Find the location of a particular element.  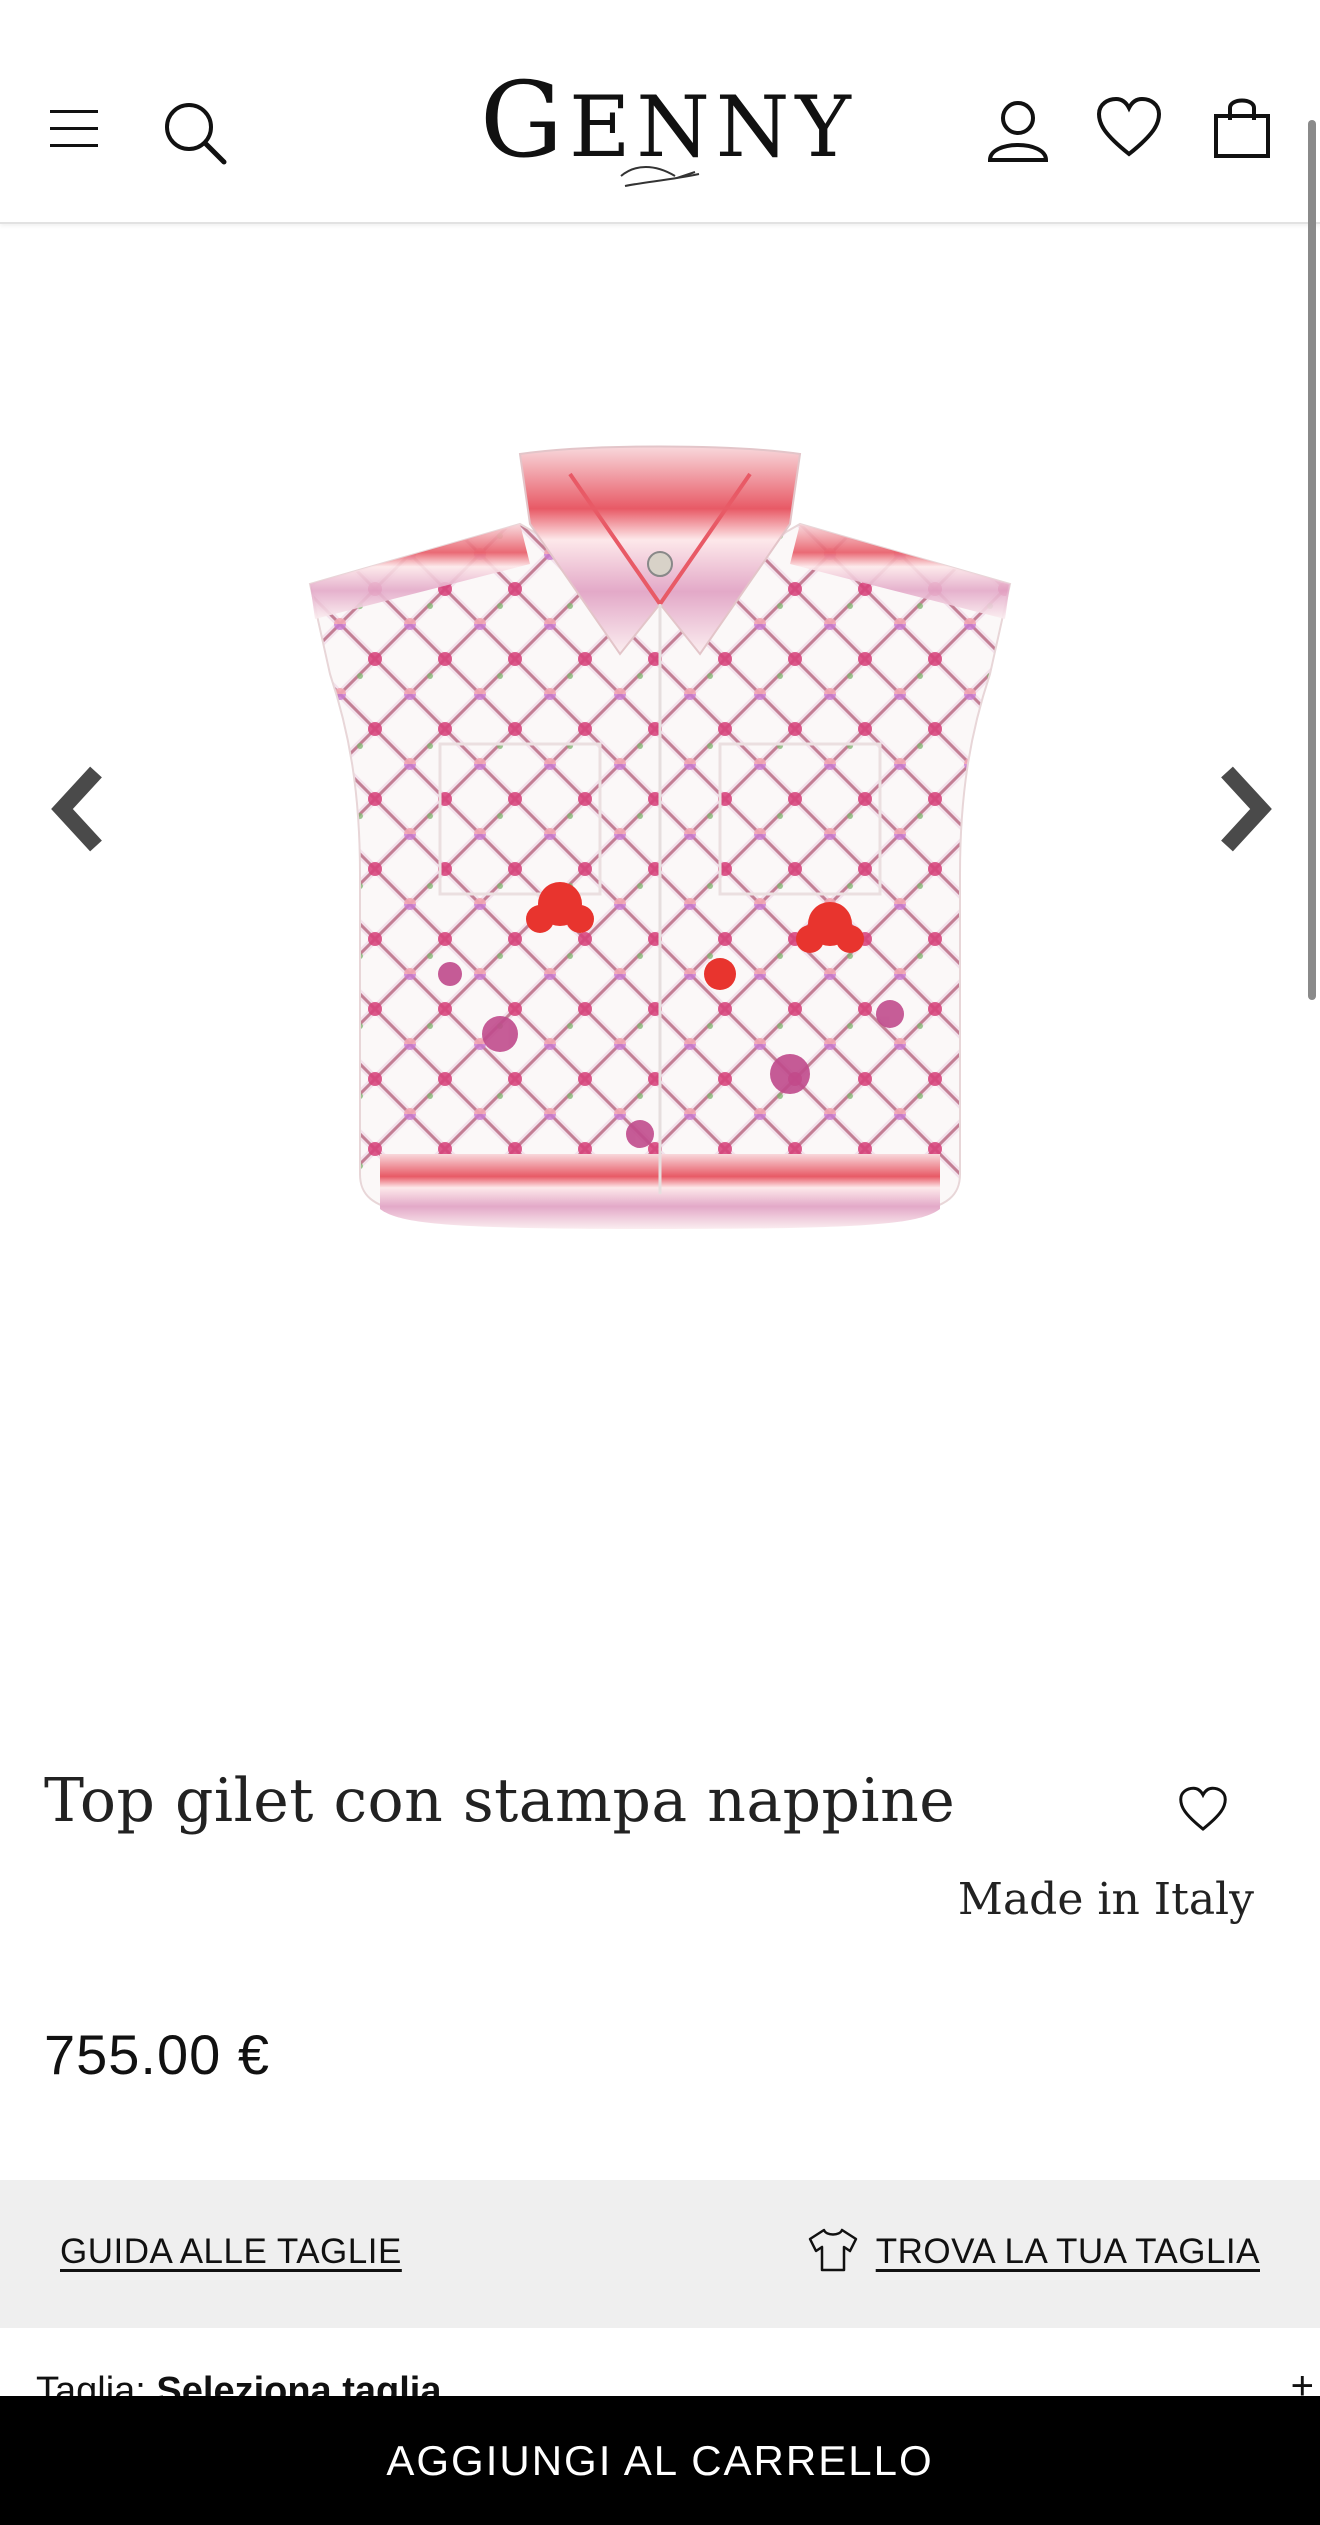

made-in-label: Made in Italy is located at coordinates (1105, 1899).